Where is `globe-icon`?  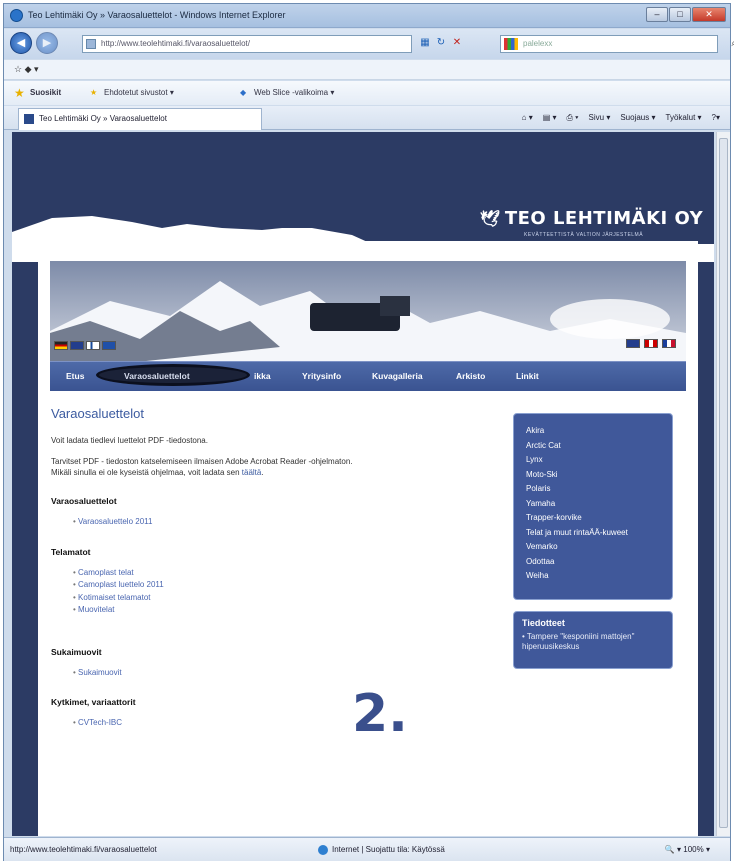
globe-icon is located at coordinates (323, 850).